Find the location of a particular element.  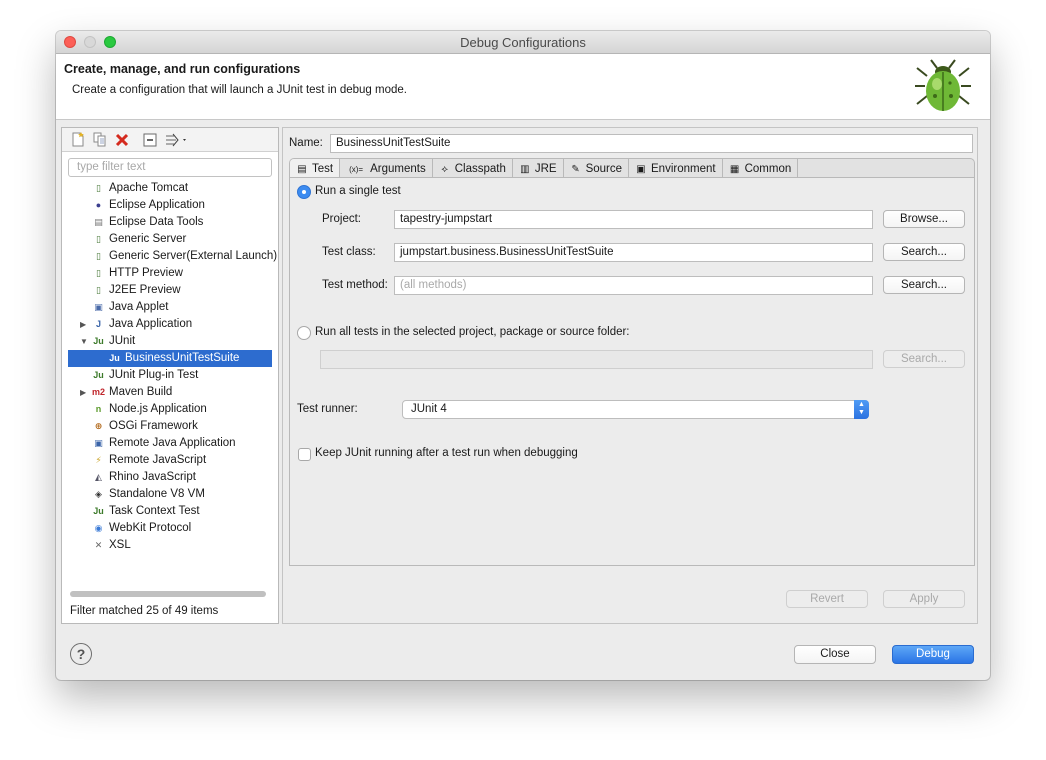

rhino-icon: ◭ is located at coordinates (98, 477).